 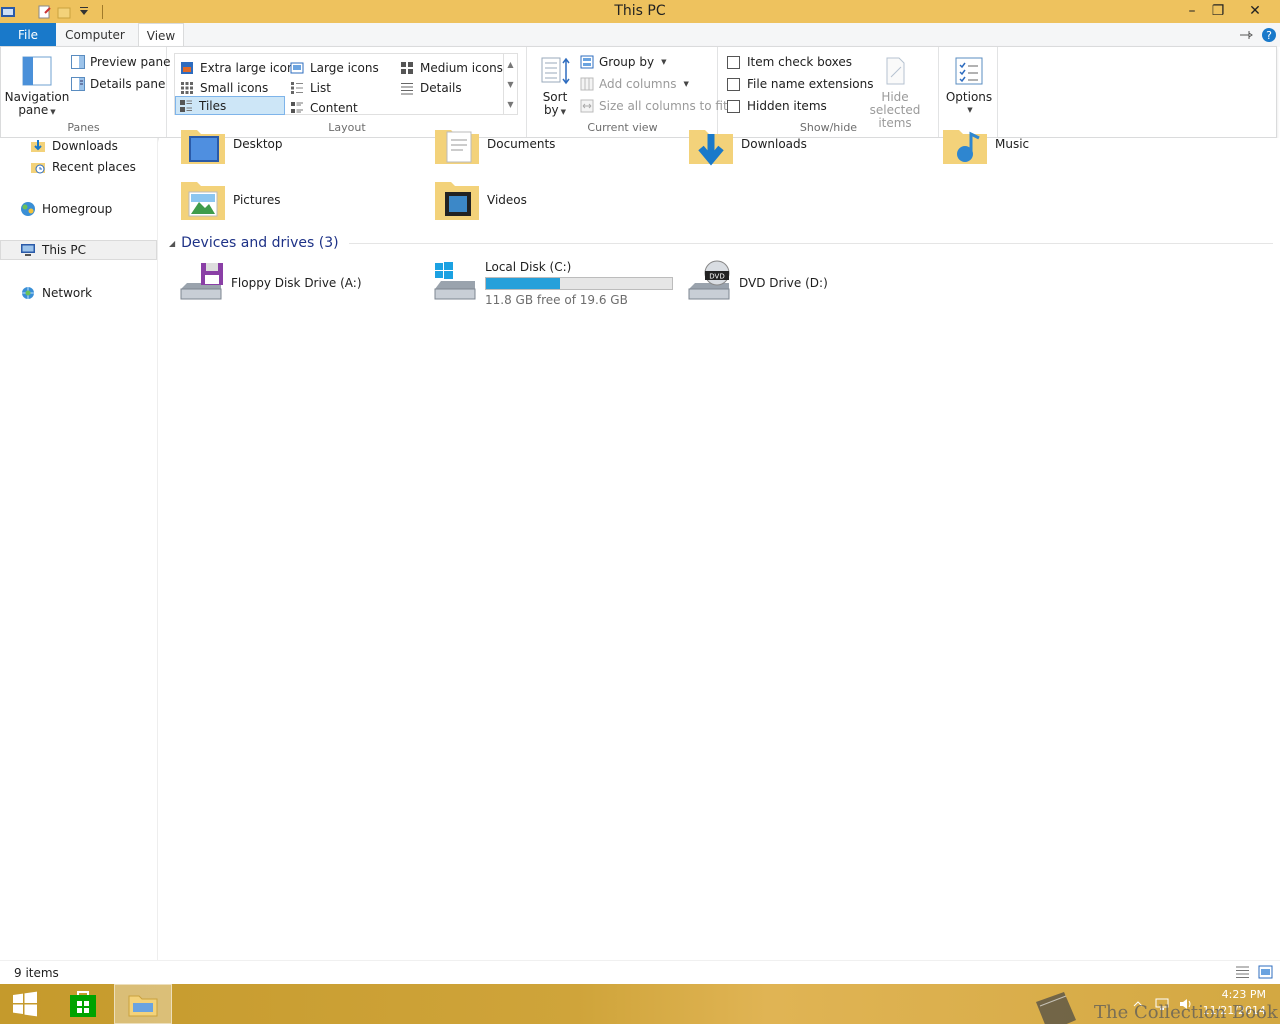 I want to click on desktop-folder-icon, so click(x=203, y=147).